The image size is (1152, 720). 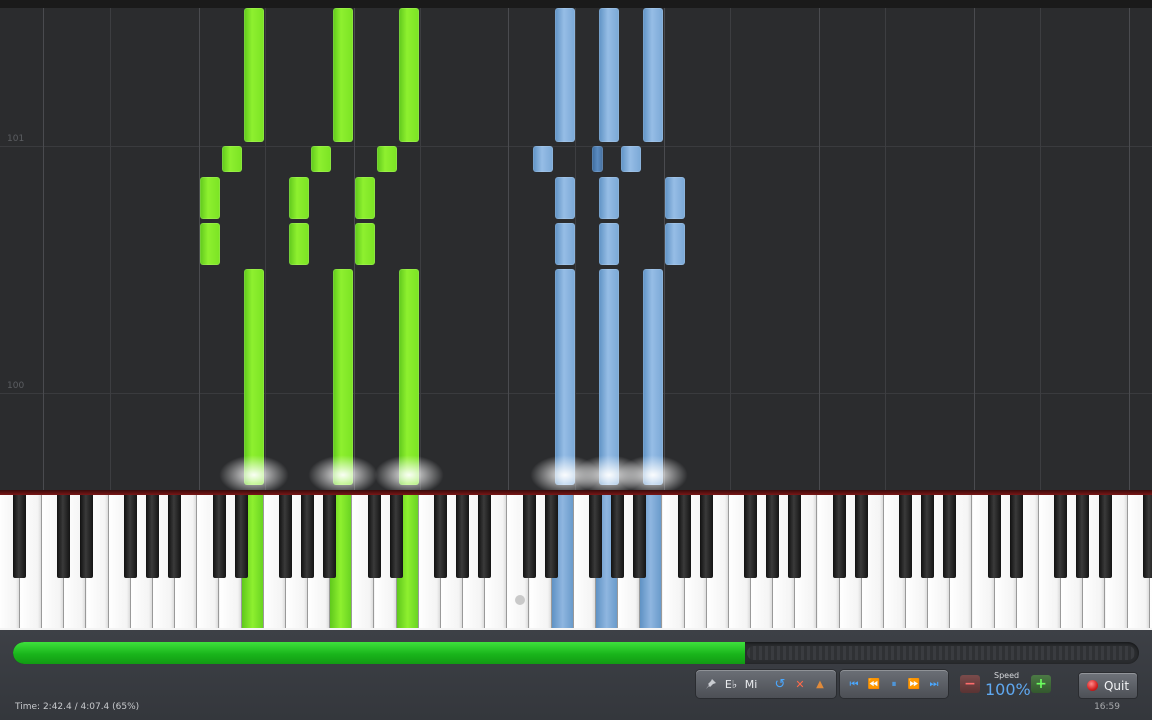 What do you see at coordinates (780, 684) in the screenshot?
I see `loop-icon: ↺` at bounding box center [780, 684].